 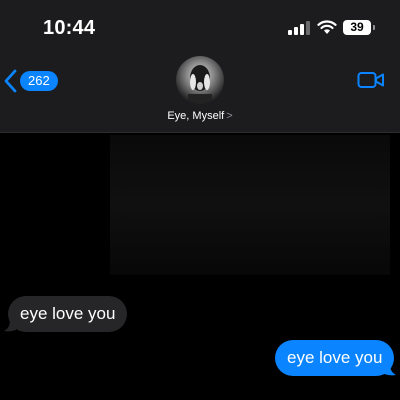 What do you see at coordinates (10, 326) in the screenshot?
I see `received-bubble-tail` at bounding box center [10, 326].